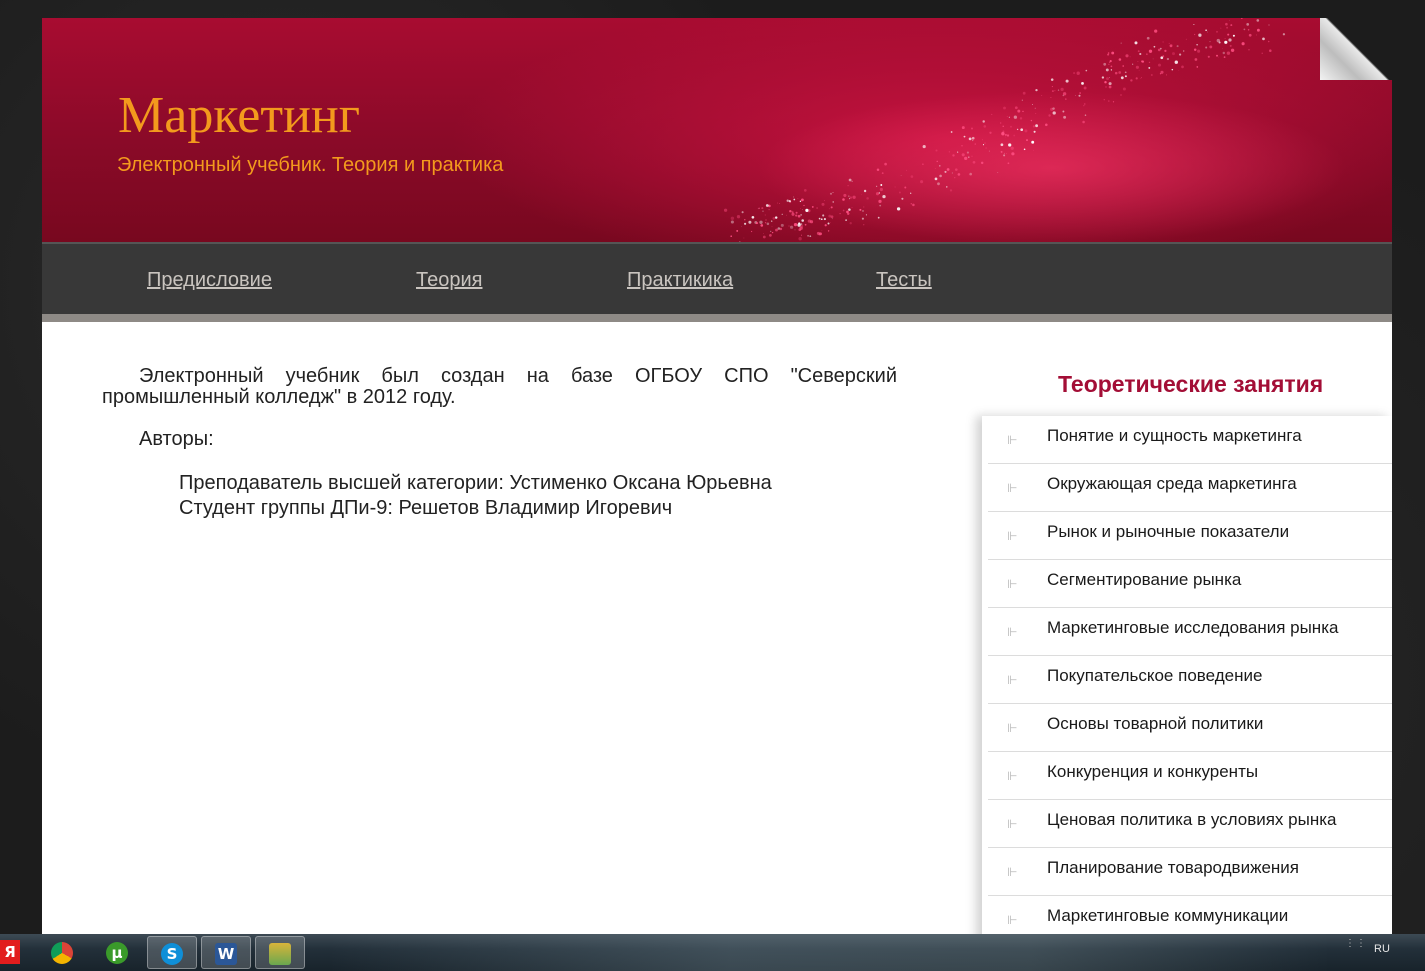 The height and width of the screenshot is (971, 1425). What do you see at coordinates (1168, 915) in the screenshot?
I see `sidebar-item-label: Маркетинговые коммуникации` at bounding box center [1168, 915].